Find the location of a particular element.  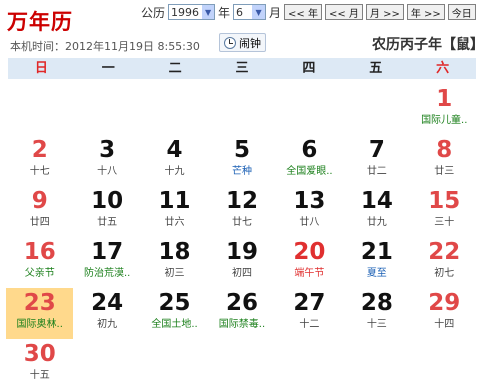

calendar-week-row: 16 父亲节 17 防治荒漠.. 18 初三 19 初四 20 端午节 21 夏至 22 初七 is located at coordinates (242, 262).